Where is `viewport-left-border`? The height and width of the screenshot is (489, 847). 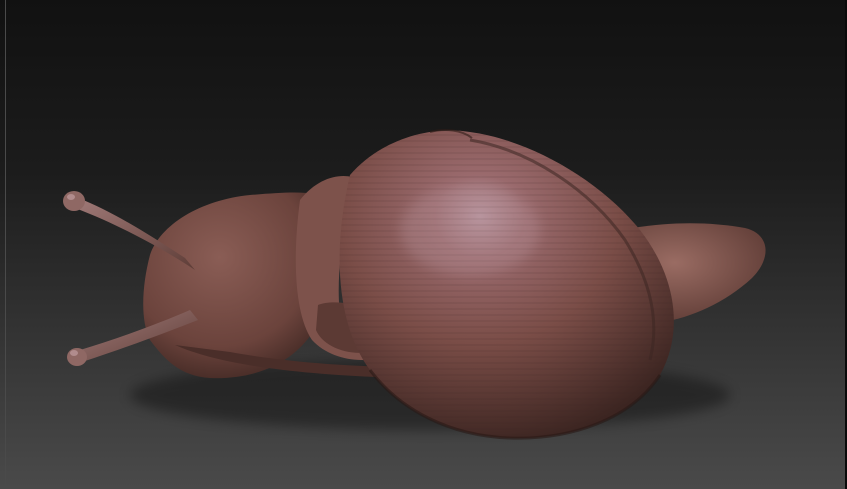 viewport-left-border is located at coordinates (5, 244).